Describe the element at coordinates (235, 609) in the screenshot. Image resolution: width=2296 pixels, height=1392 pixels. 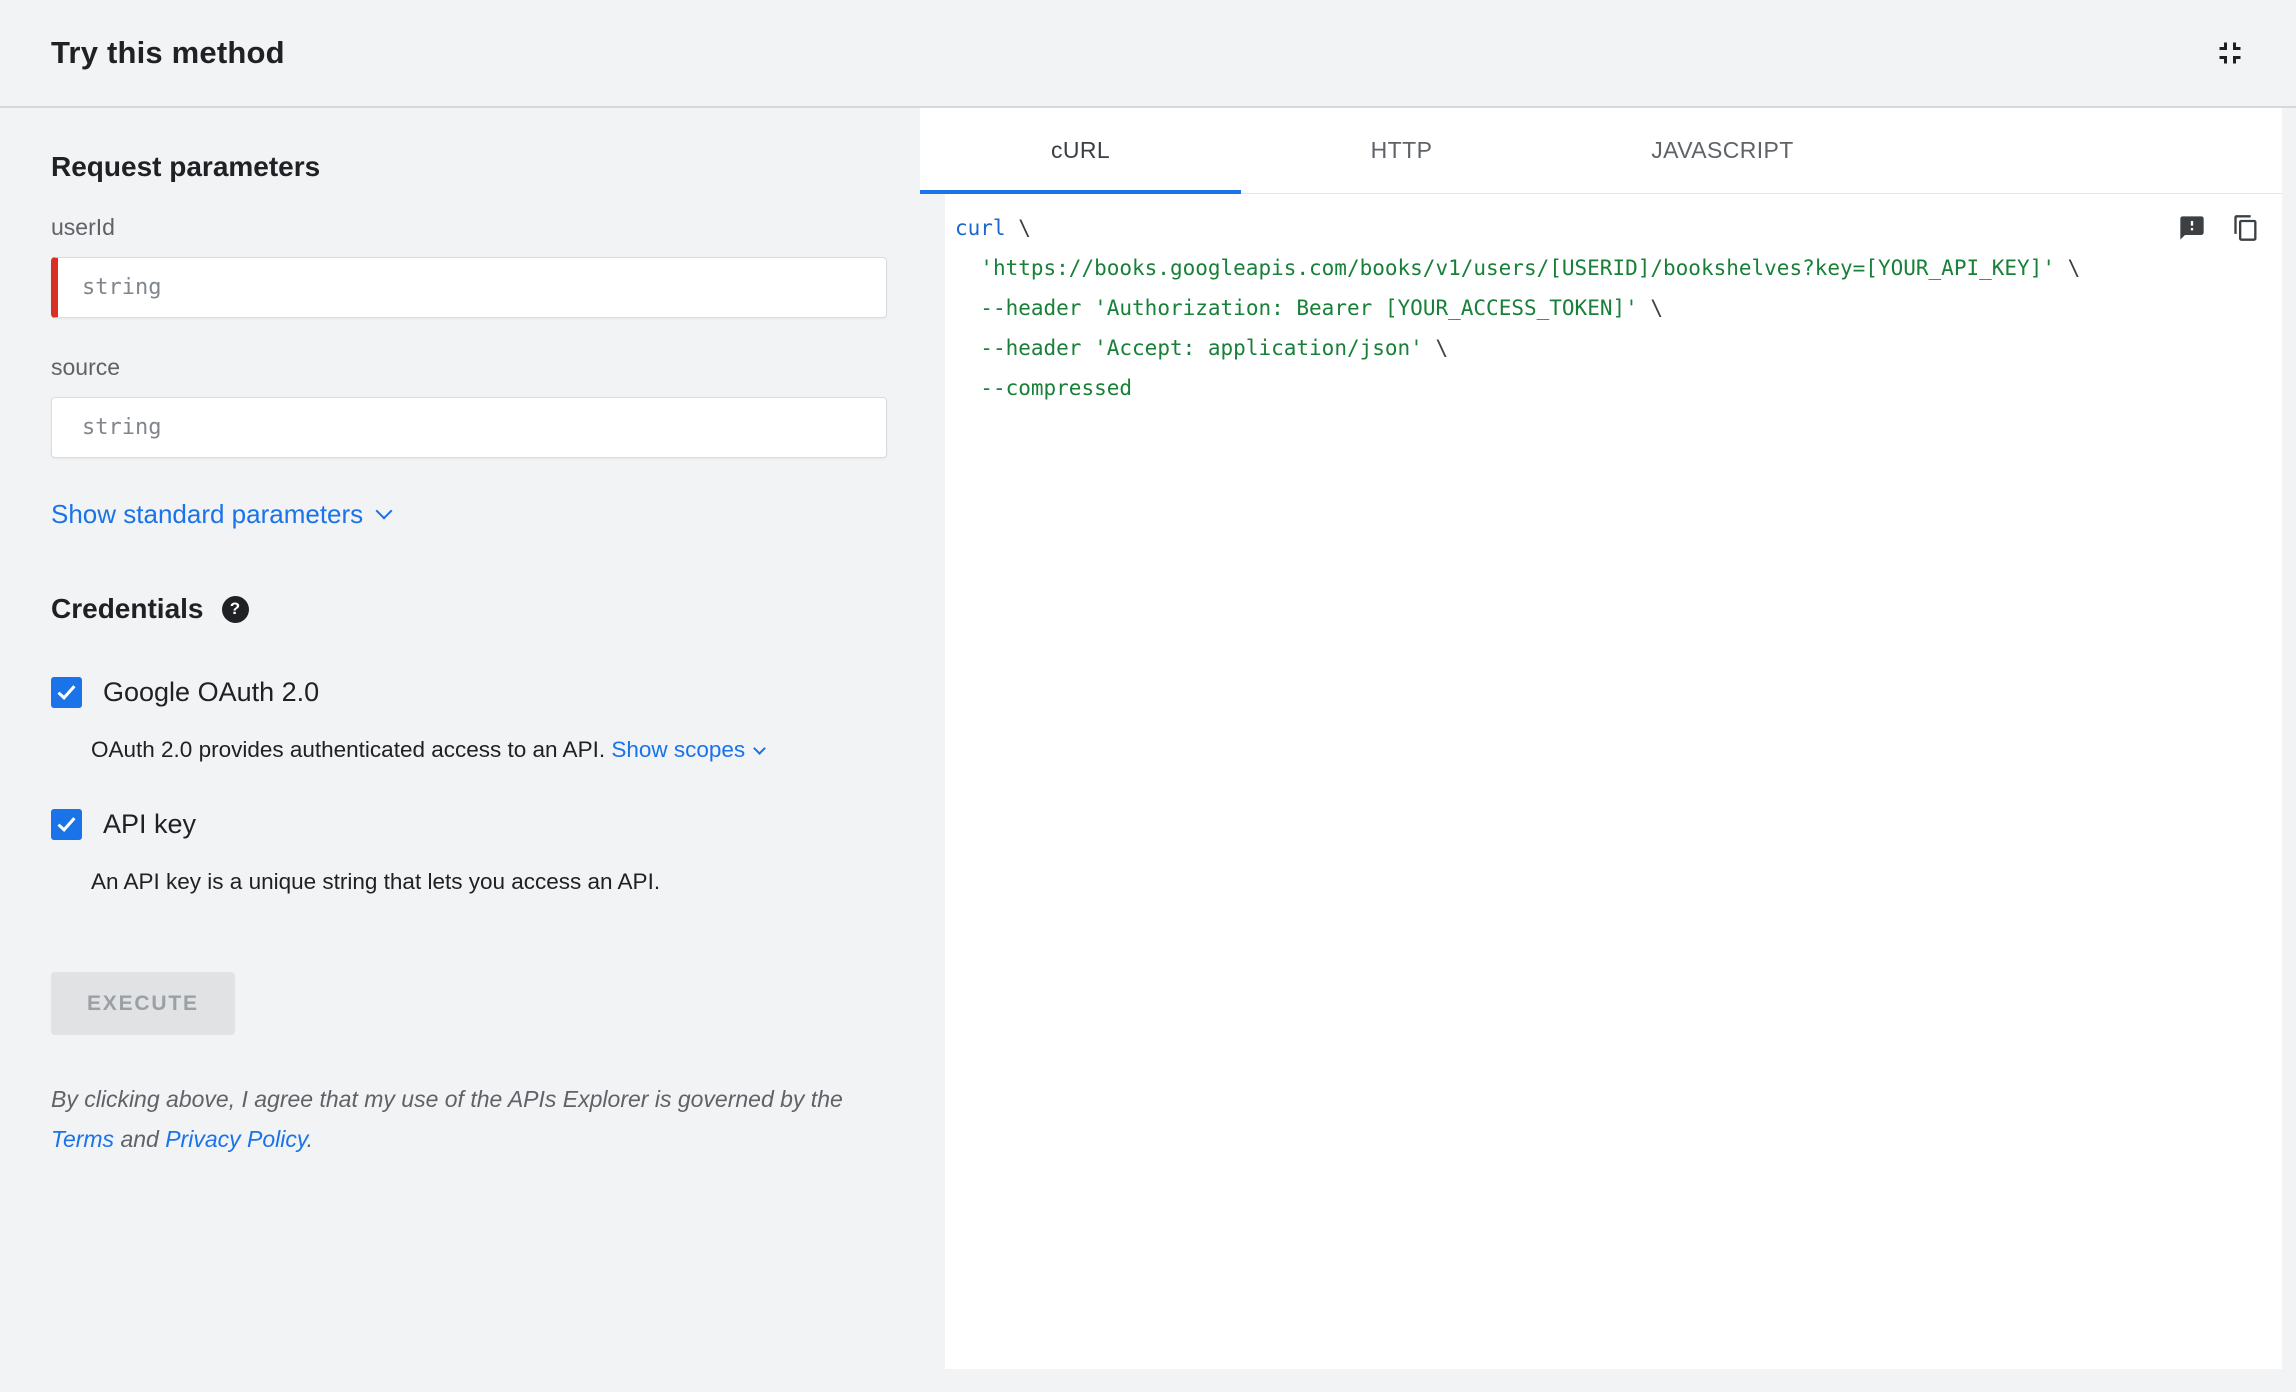
I see `help-icon: ?` at that location.